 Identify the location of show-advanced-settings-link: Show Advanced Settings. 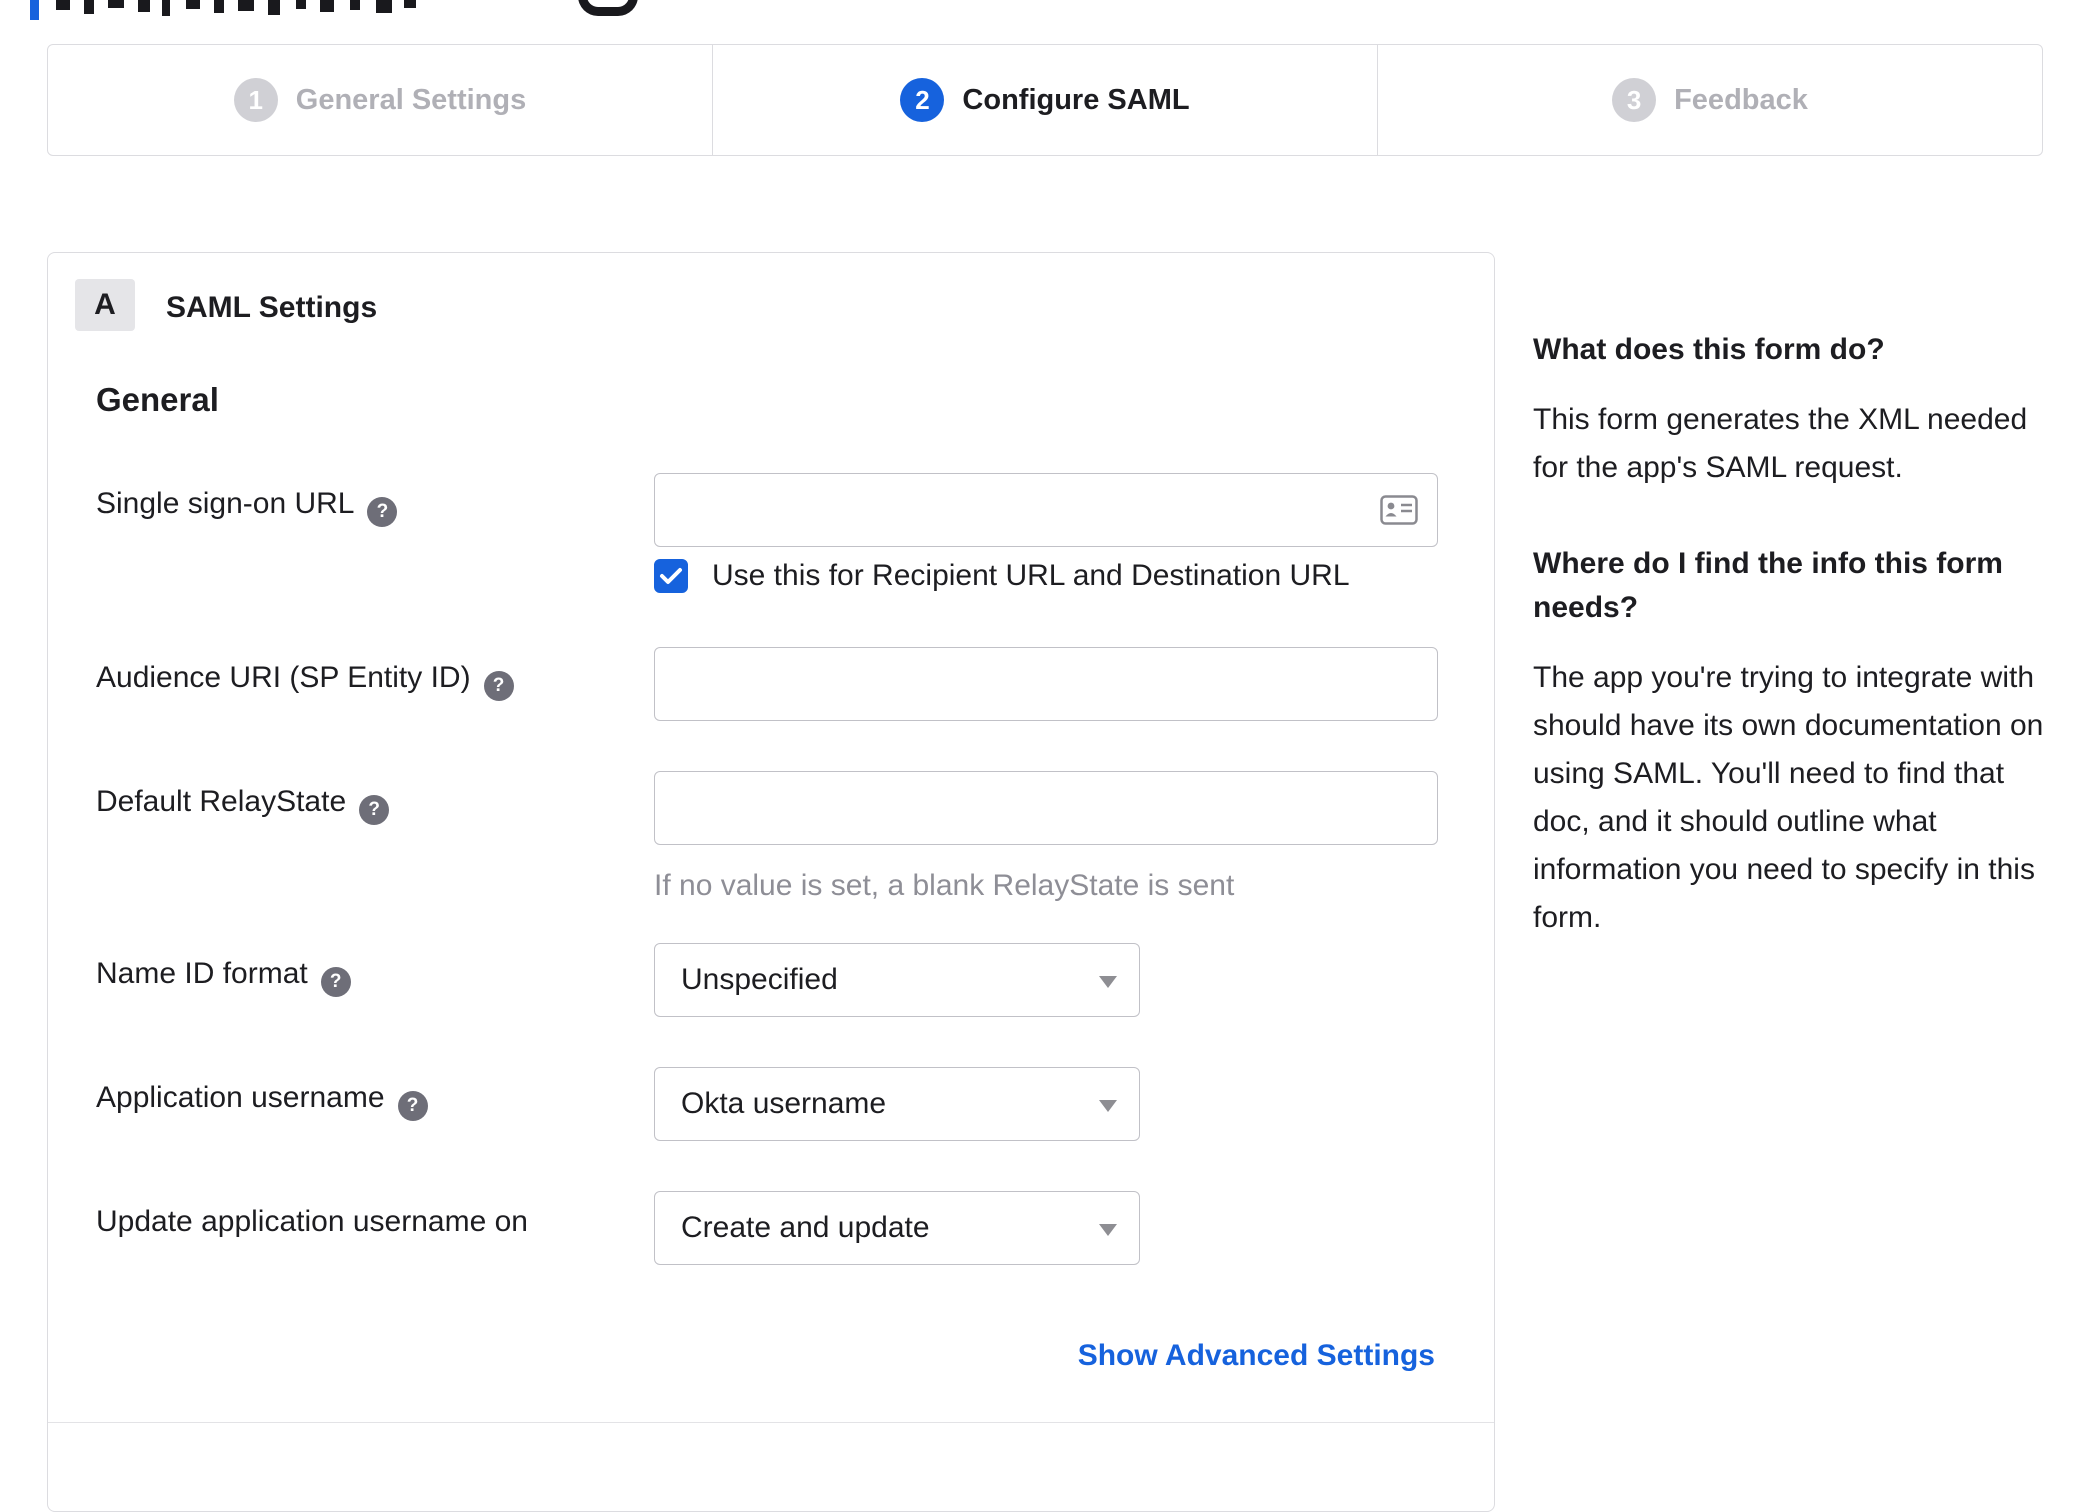
(1256, 1356).